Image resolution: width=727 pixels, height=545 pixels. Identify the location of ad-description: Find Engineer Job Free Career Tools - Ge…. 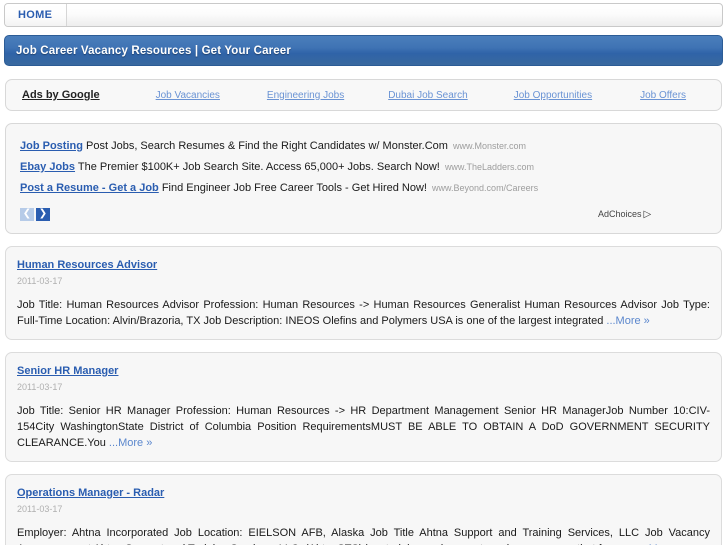
(294, 188).